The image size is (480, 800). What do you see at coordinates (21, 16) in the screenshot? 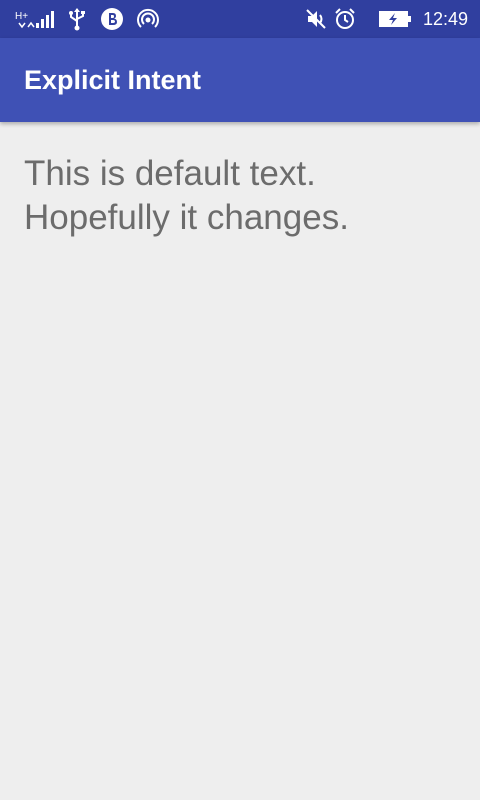
I see `network-type-label: H+` at bounding box center [21, 16].